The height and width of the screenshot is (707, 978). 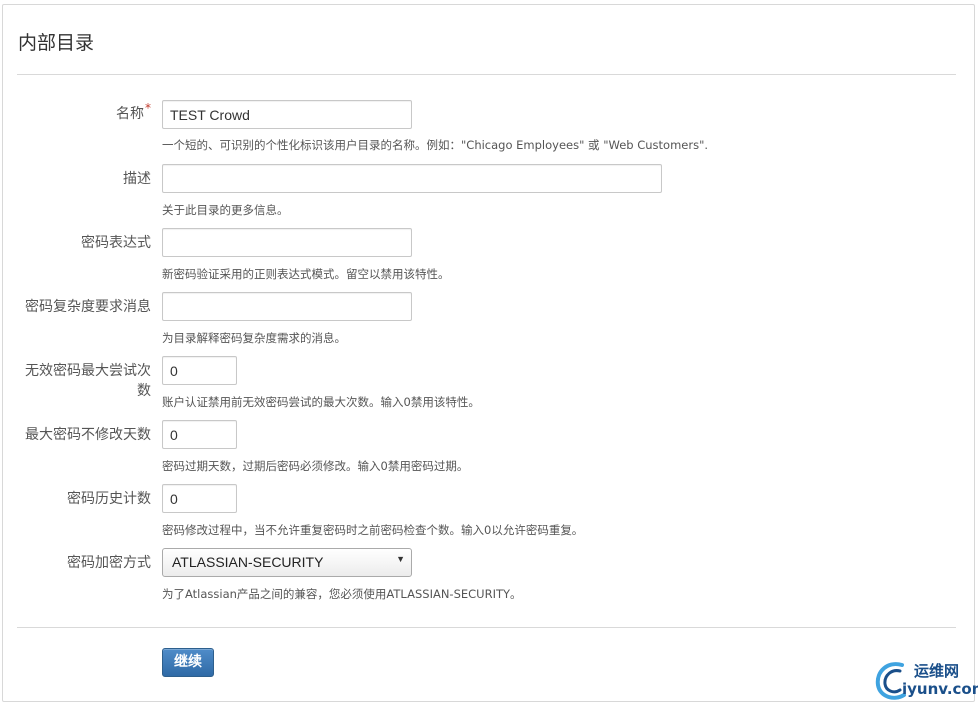 What do you see at coordinates (400, 559) in the screenshot?
I see `dropdown-arrow-icon: ▼` at bounding box center [400, 559].